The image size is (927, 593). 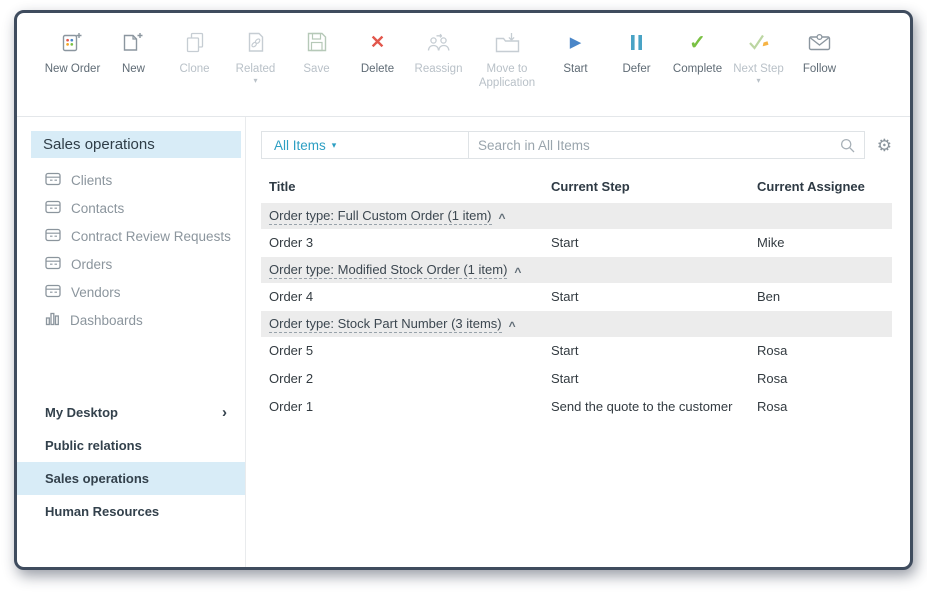 I want to click on chevron-right-icon: ›, so click(x=224, y=412).